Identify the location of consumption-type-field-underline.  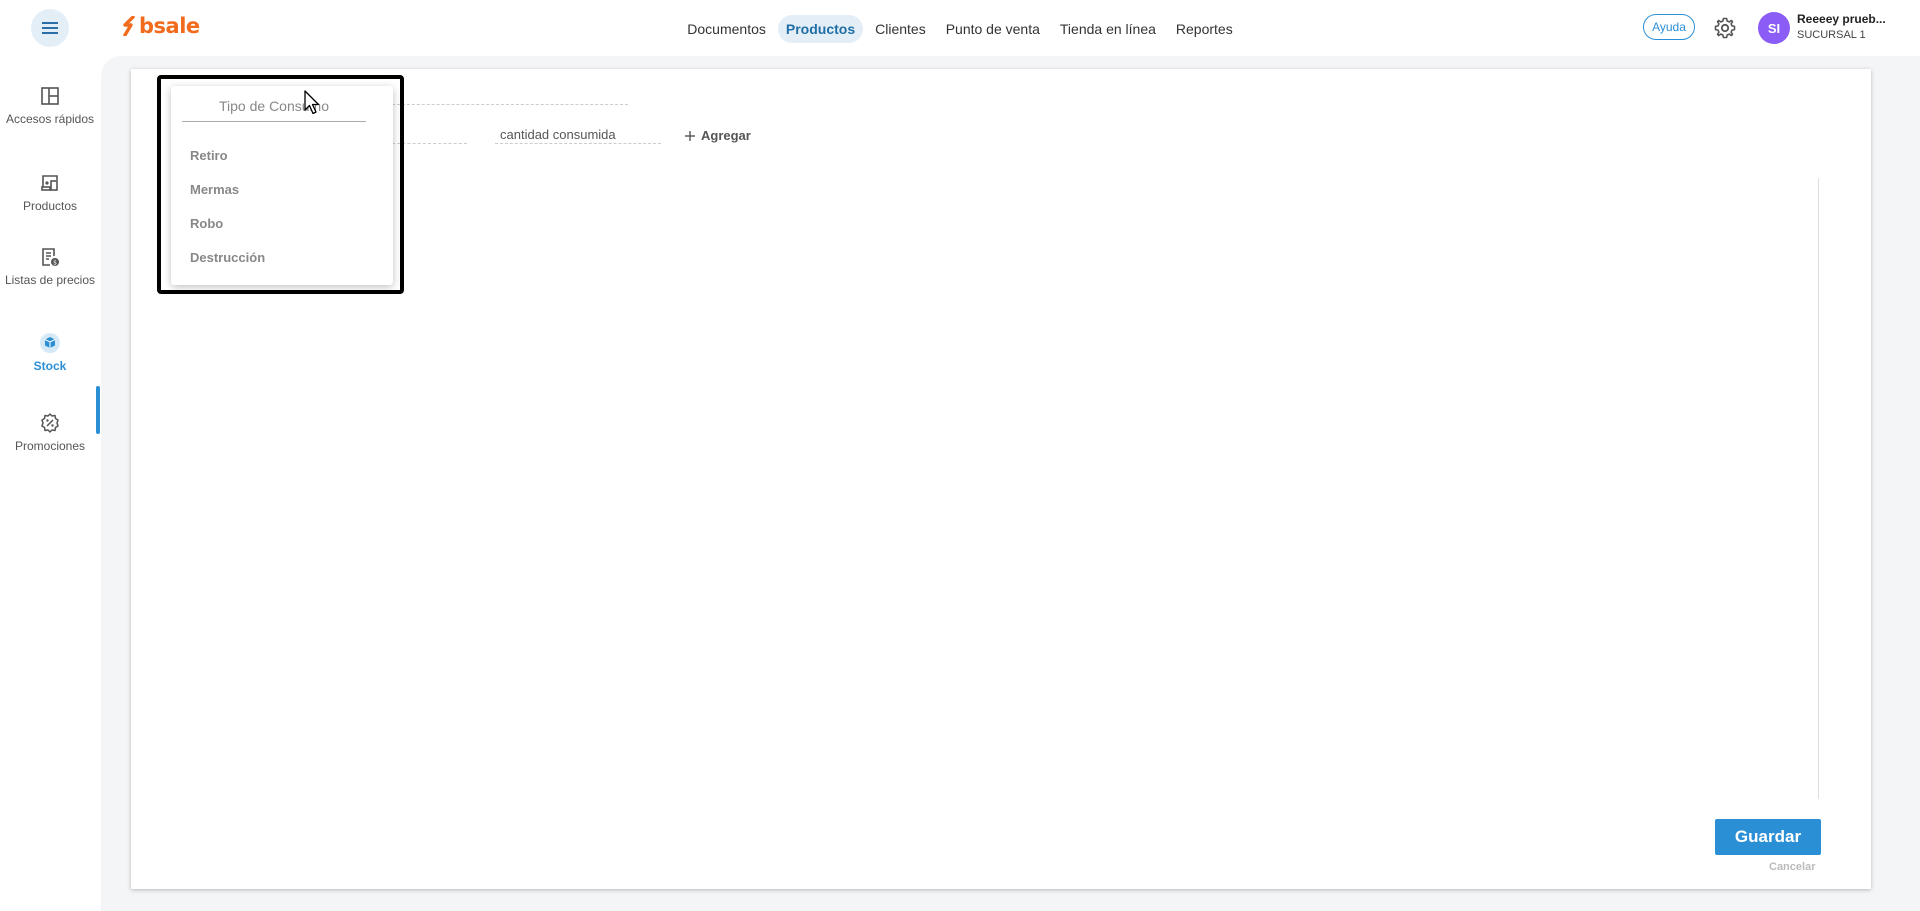
(510, 104).